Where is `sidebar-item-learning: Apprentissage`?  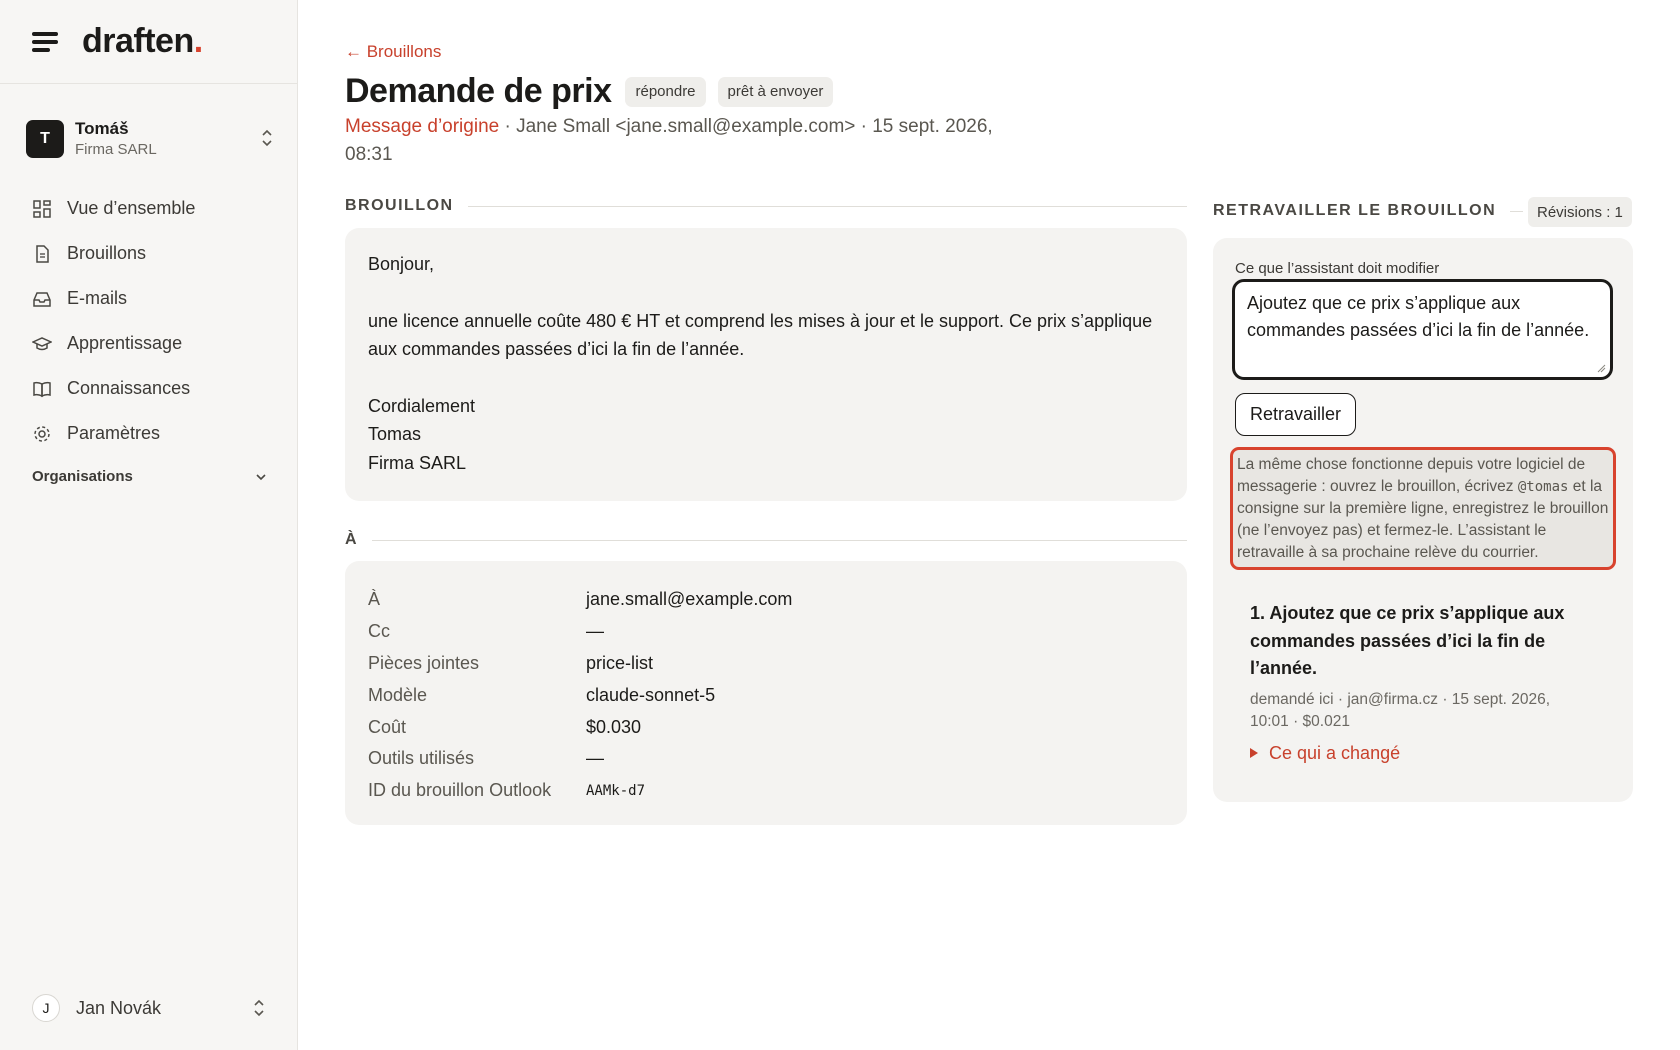 sidebar-item-learning: Apprentissage is located at coordinates (152, 343).